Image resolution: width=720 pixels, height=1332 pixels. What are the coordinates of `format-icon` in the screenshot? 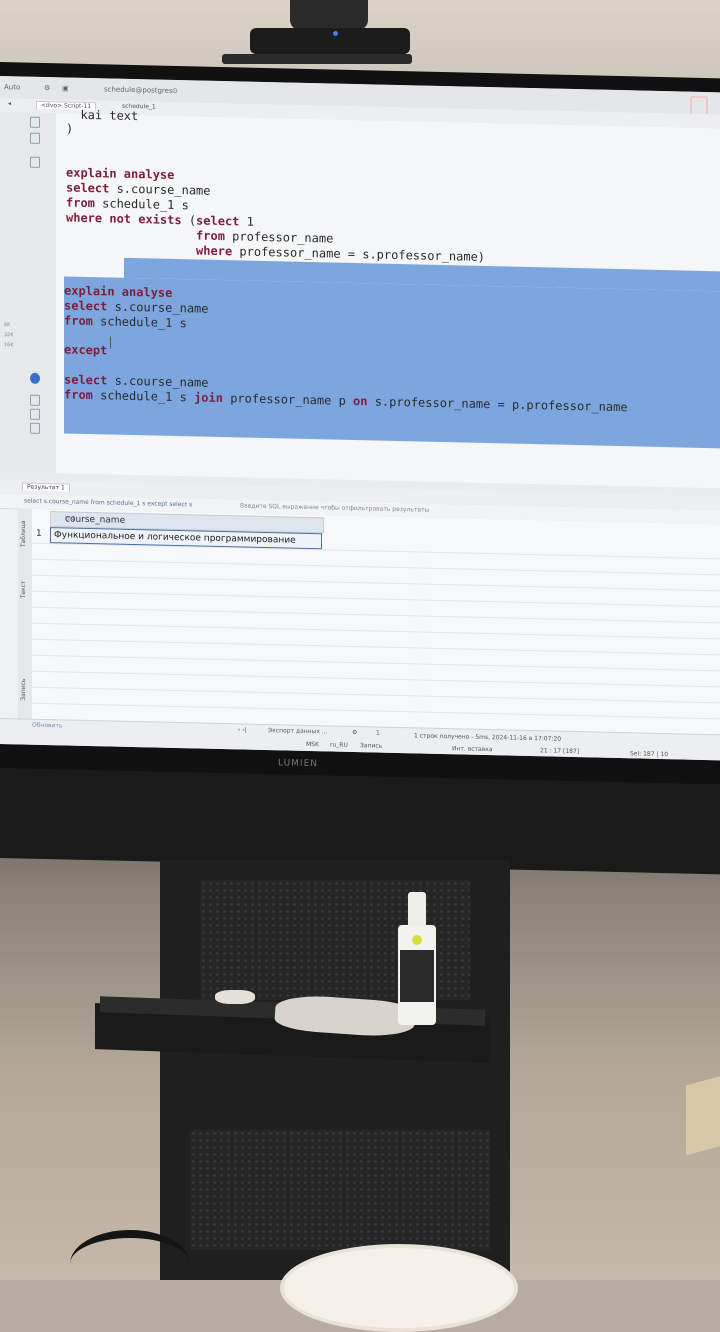 It's located at (35, 122).